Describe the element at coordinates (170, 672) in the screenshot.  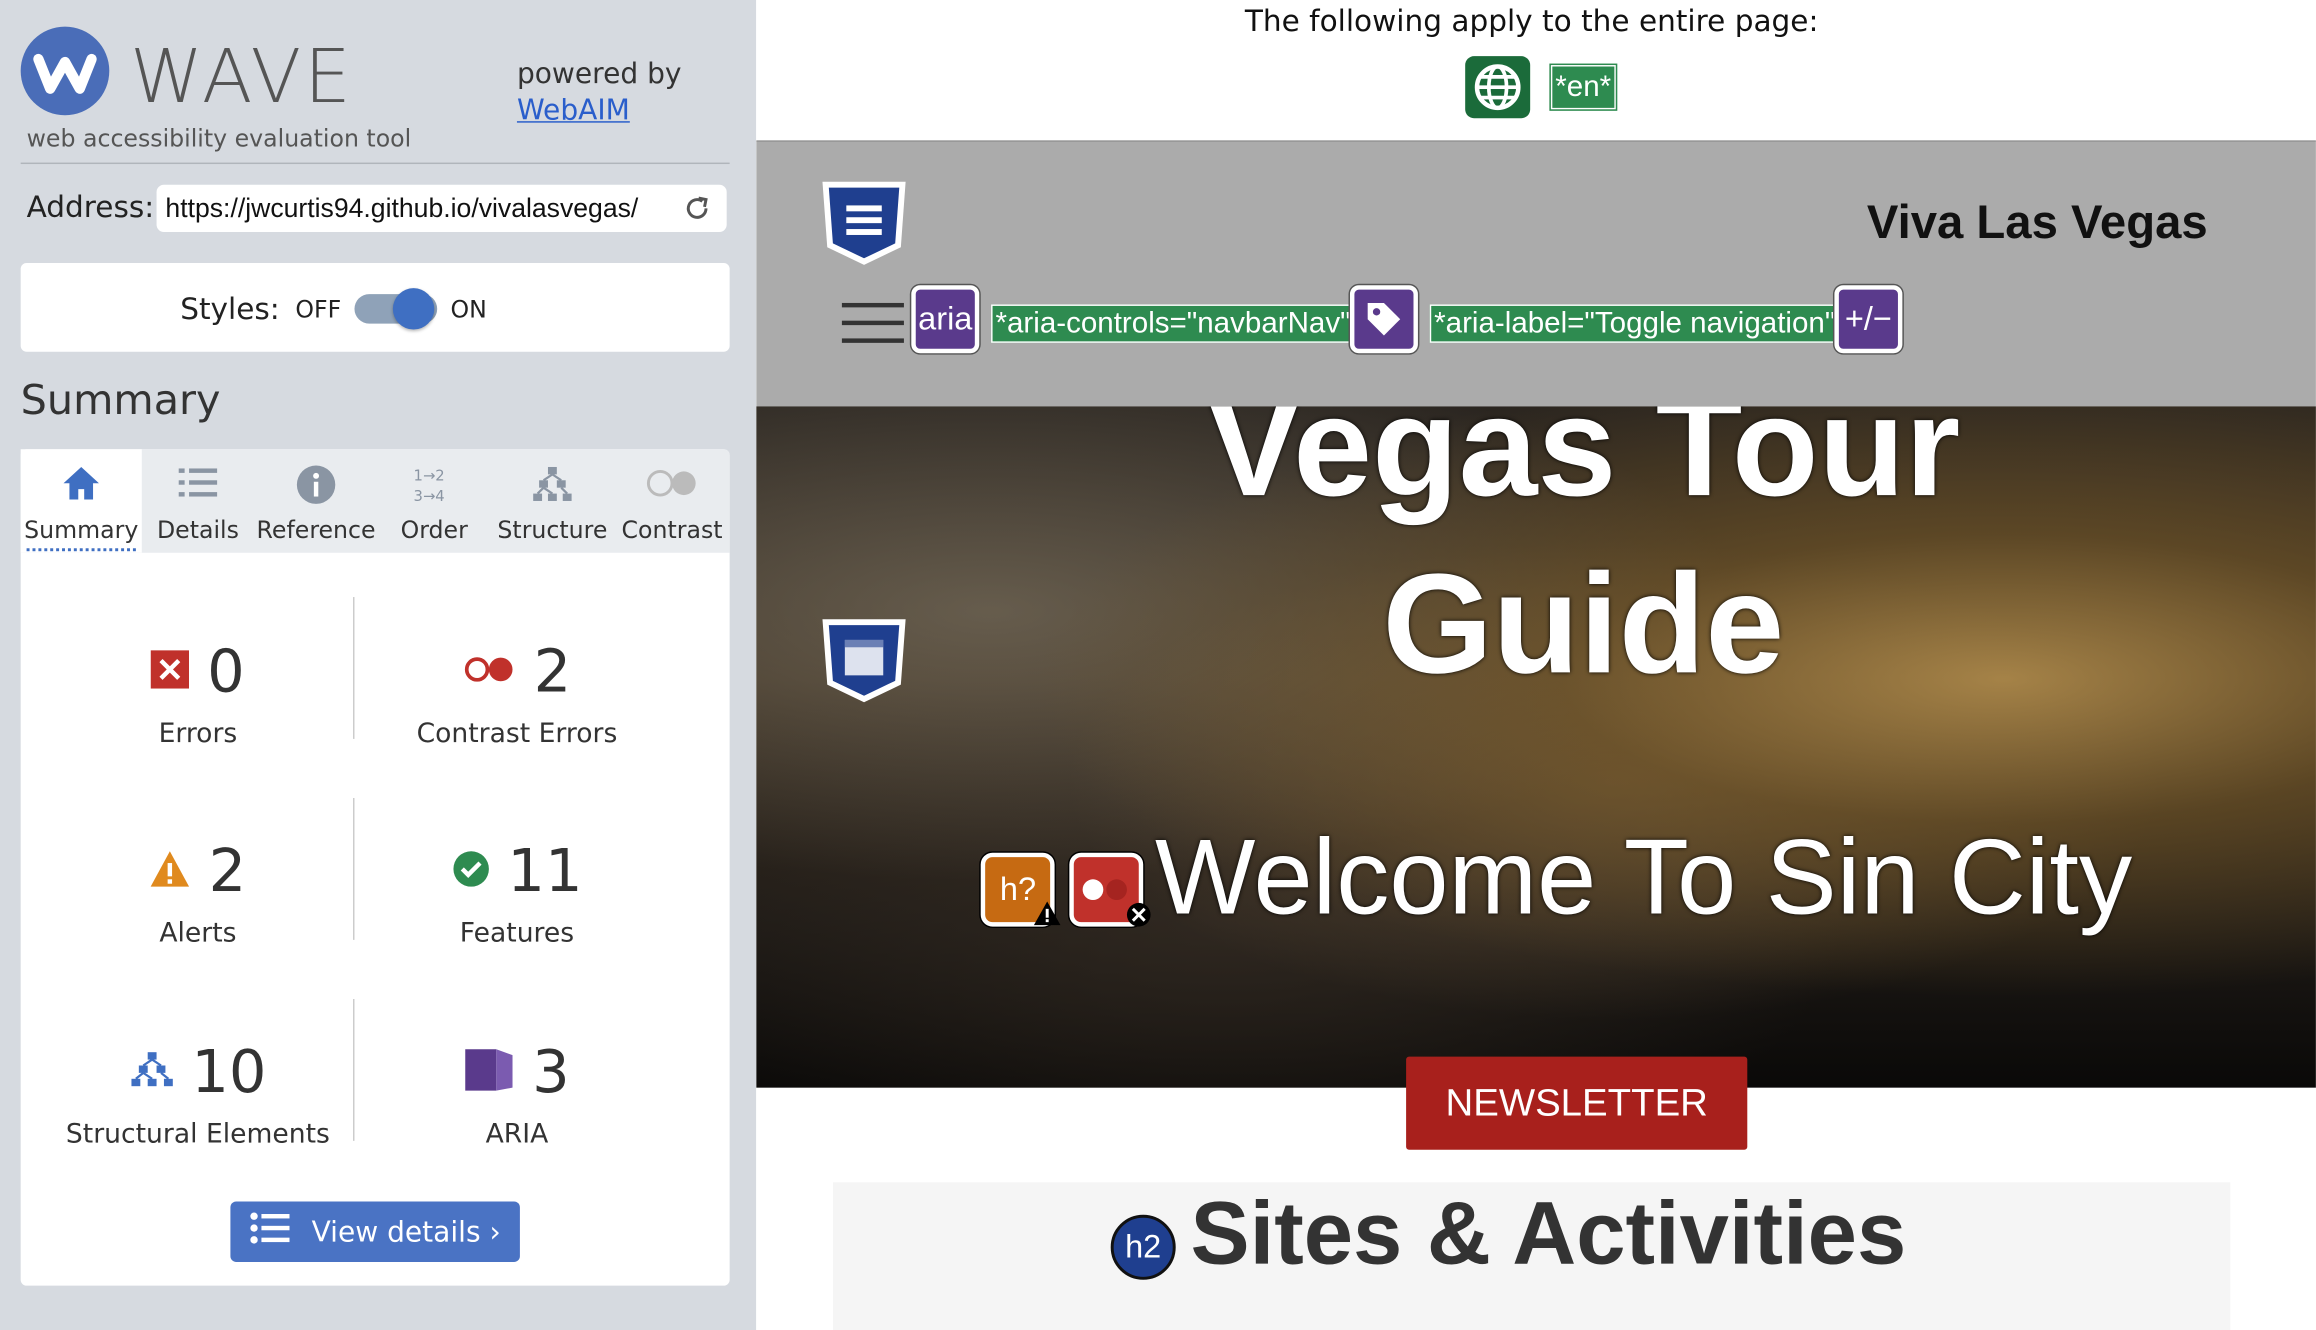
I see `error-icon` at that location.